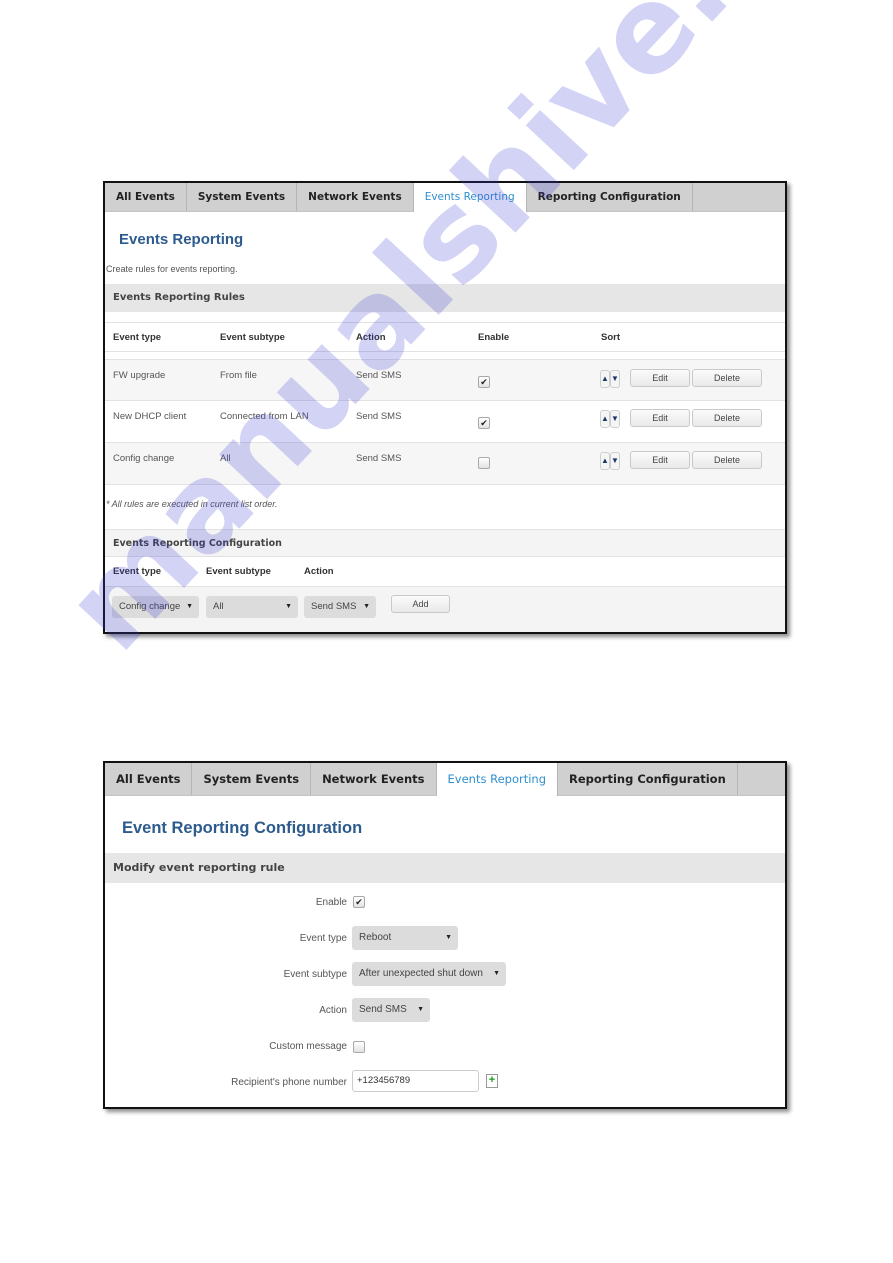 This screenshot has width=893, height=1263. Describe the element at coordinates (323, 938) in the screenshot. I see `event-type-label: Event type` at that location.